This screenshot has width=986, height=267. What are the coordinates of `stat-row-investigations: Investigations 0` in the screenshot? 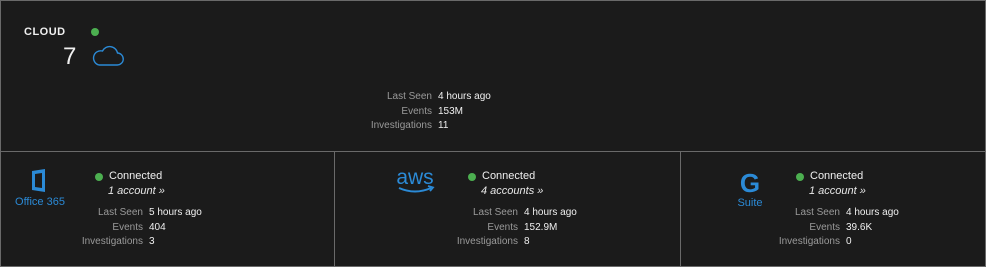 It's located at (829, 242).